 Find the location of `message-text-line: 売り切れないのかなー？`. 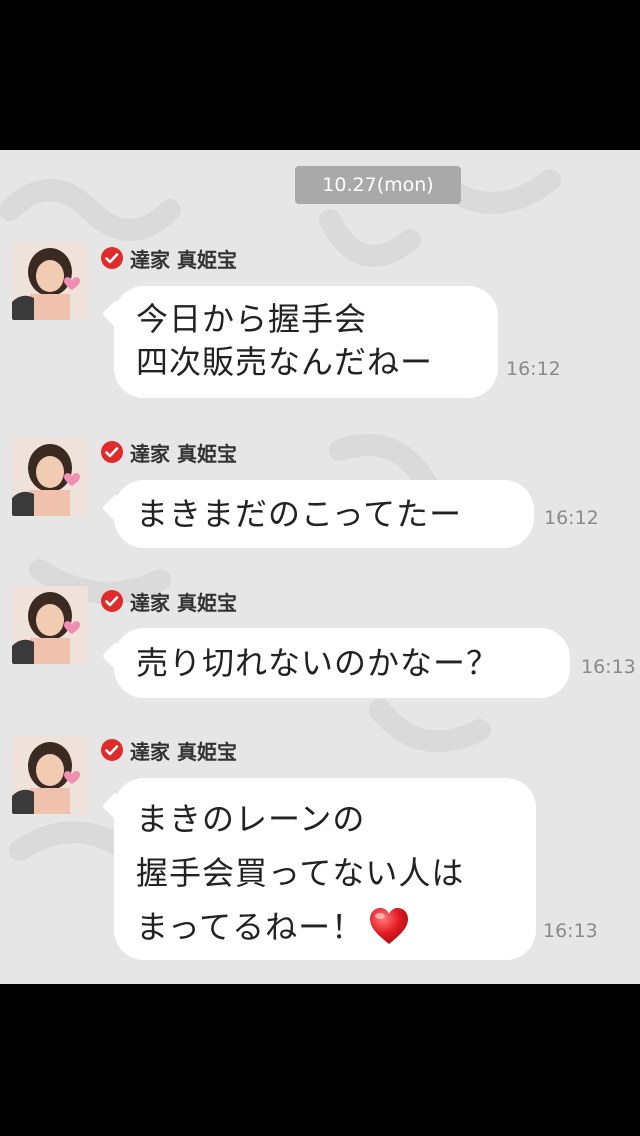

message-text-line: 売り切れないのかなー？ is located at coordinates (318, 663).